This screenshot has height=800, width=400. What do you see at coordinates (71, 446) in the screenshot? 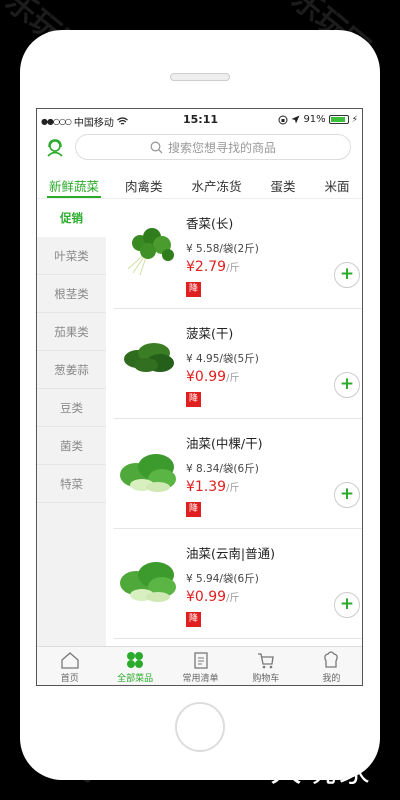
I see `sidebar-item-fungi: 菌类` at bounding box center [71, 446].